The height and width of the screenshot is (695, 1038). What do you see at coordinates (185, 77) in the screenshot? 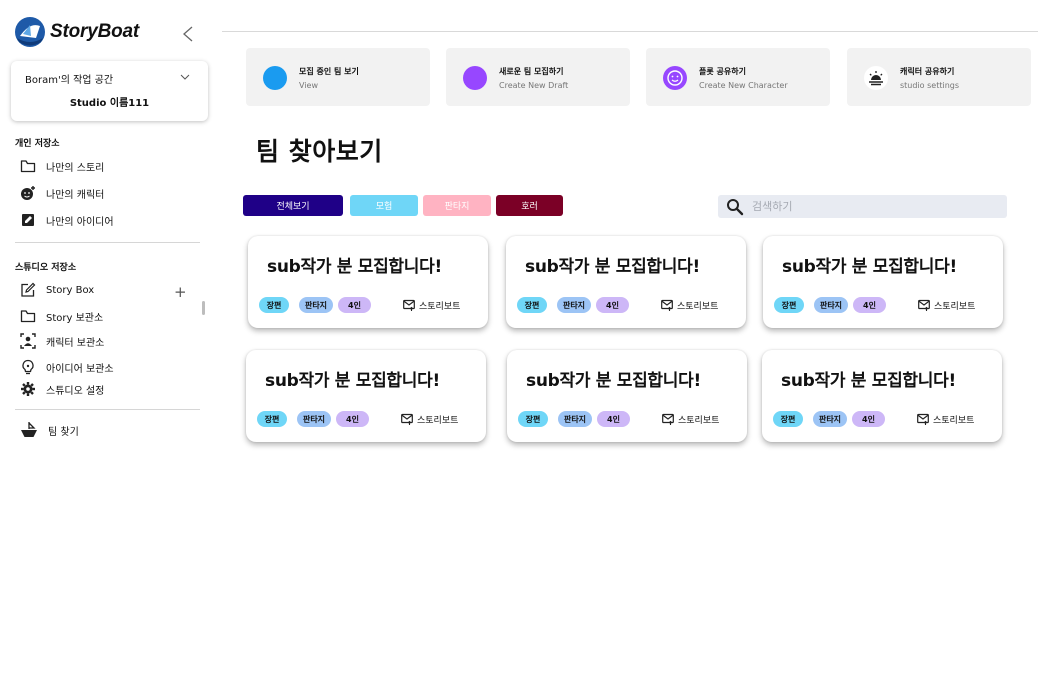
I see `chevron-down-icon` at bounding box center [185, 77].